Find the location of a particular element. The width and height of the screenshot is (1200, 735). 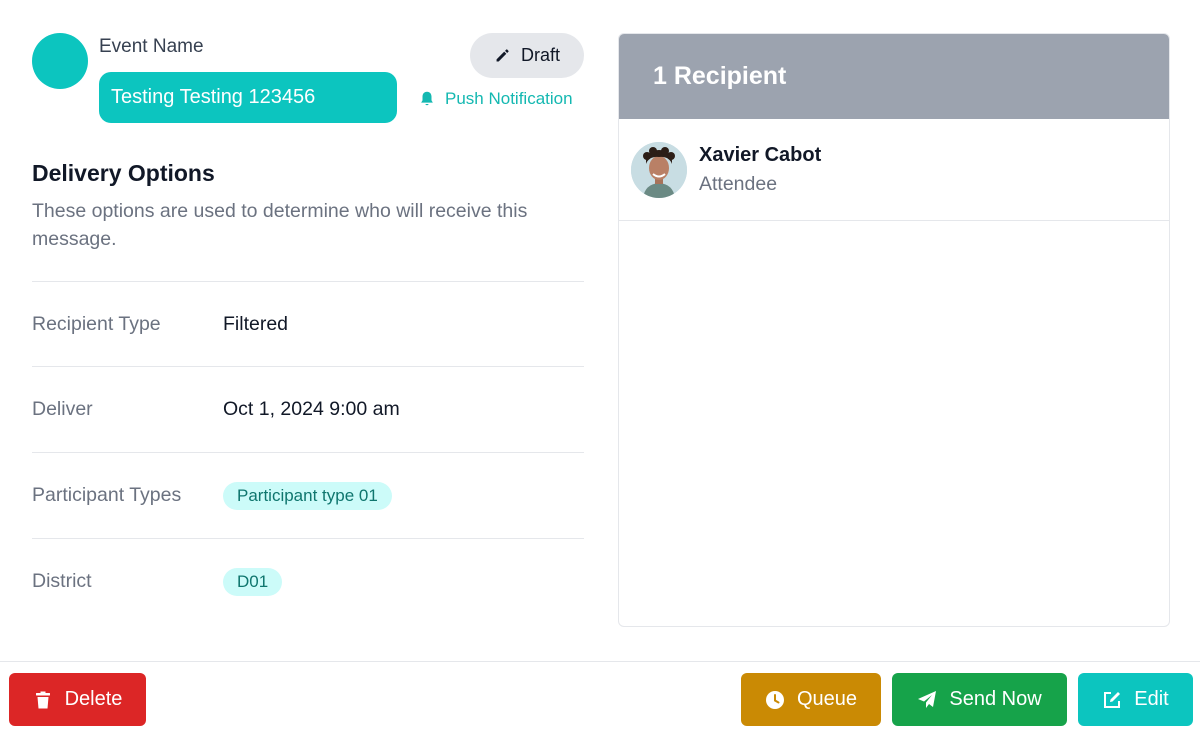

channel-label: Push Notification is located at coordinates (509, 98).